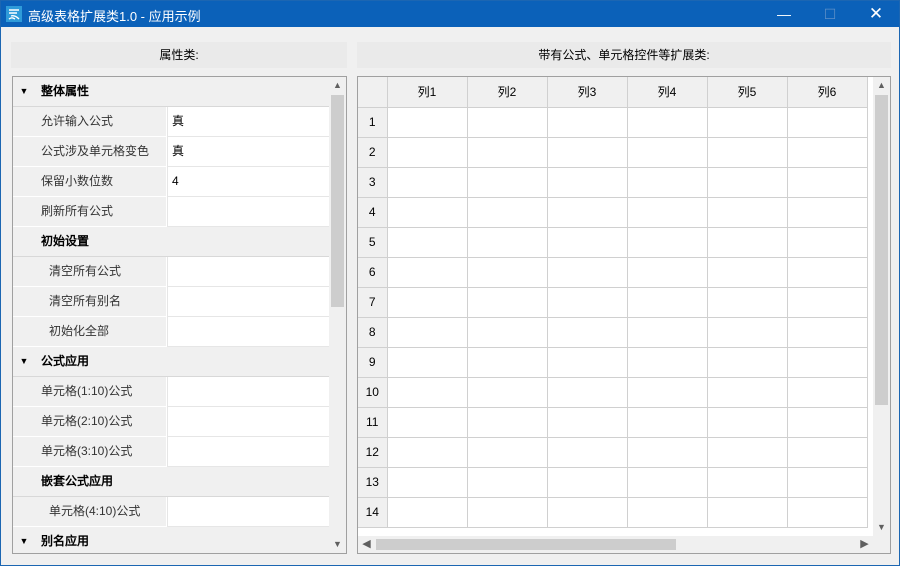  What do you see at coordinates (171, 122) in the screenshot?
I see `property-row: 允许输入公式真` at bounding box center [171, 122].